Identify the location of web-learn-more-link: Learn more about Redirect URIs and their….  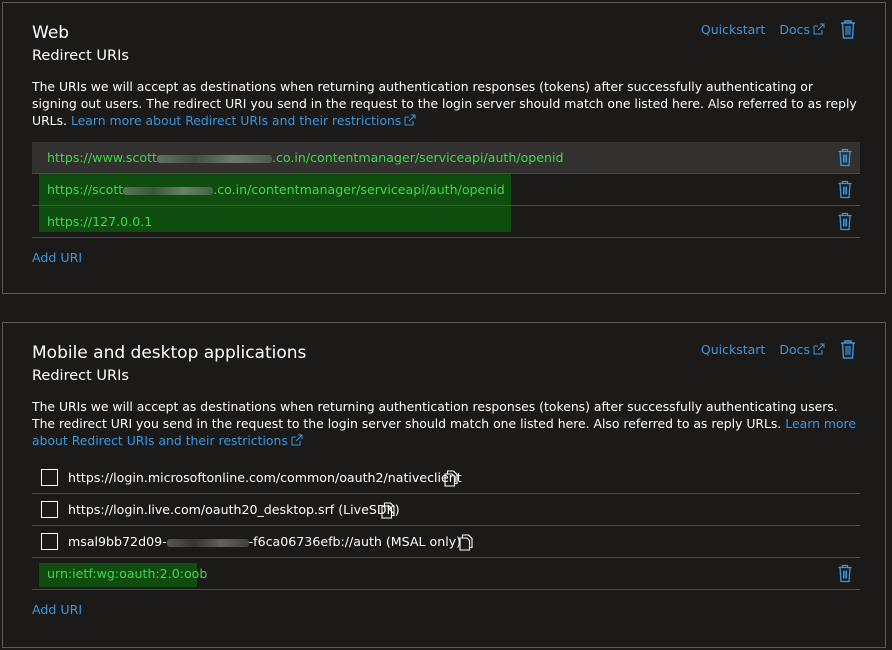
(243, 120).